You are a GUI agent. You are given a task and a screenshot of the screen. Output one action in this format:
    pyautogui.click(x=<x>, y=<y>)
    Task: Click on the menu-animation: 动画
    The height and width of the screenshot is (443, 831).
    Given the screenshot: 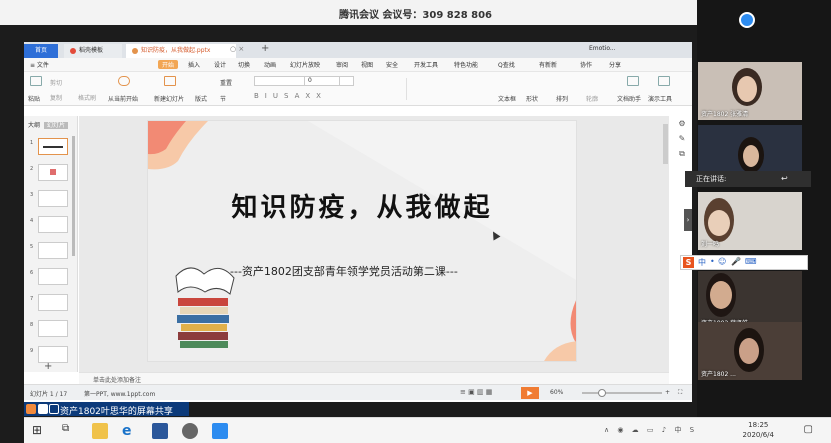 What is the action you would take?
    pyautogui.click(x=270, y=64)
    